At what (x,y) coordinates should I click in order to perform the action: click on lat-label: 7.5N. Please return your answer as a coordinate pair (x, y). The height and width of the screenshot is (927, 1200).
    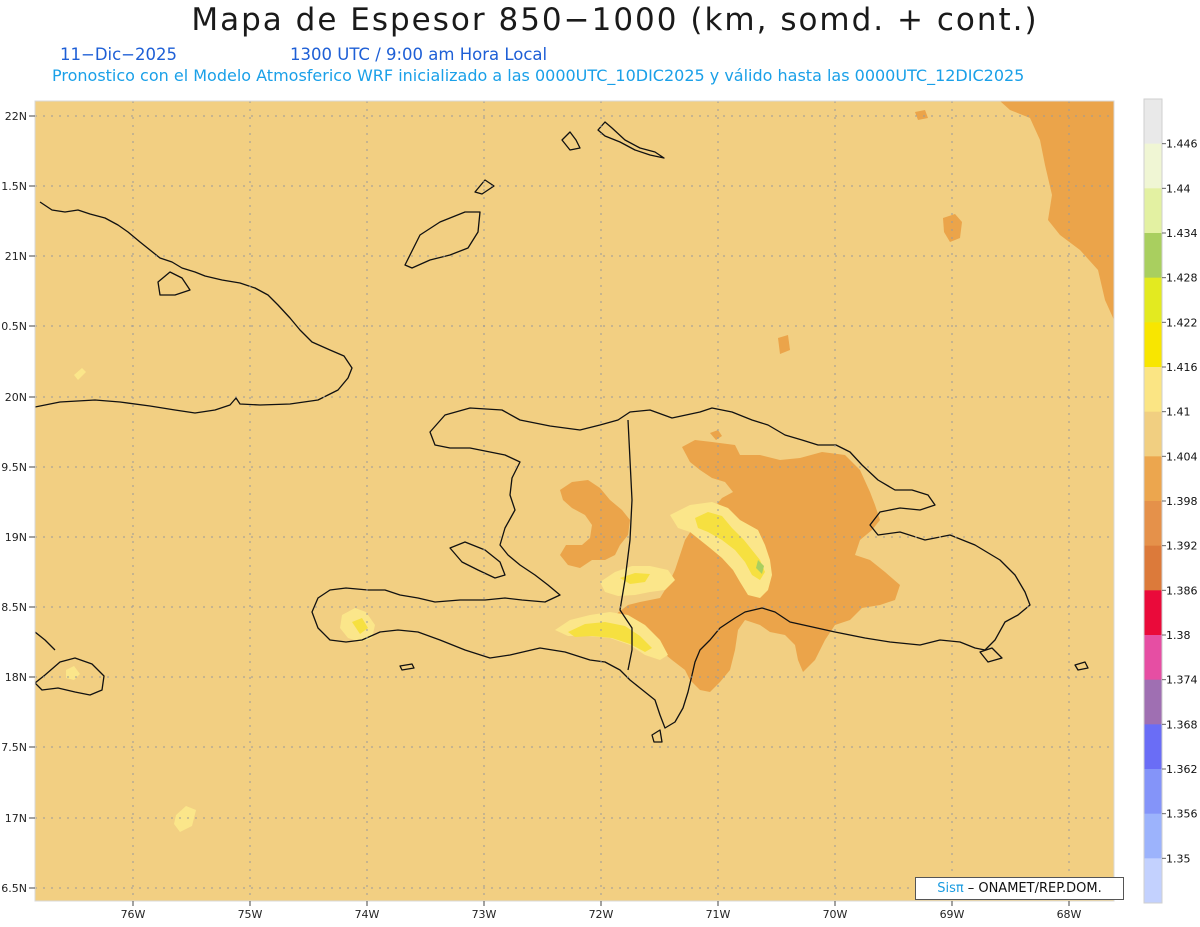
    Looking at the image, I should click on (14, 747).